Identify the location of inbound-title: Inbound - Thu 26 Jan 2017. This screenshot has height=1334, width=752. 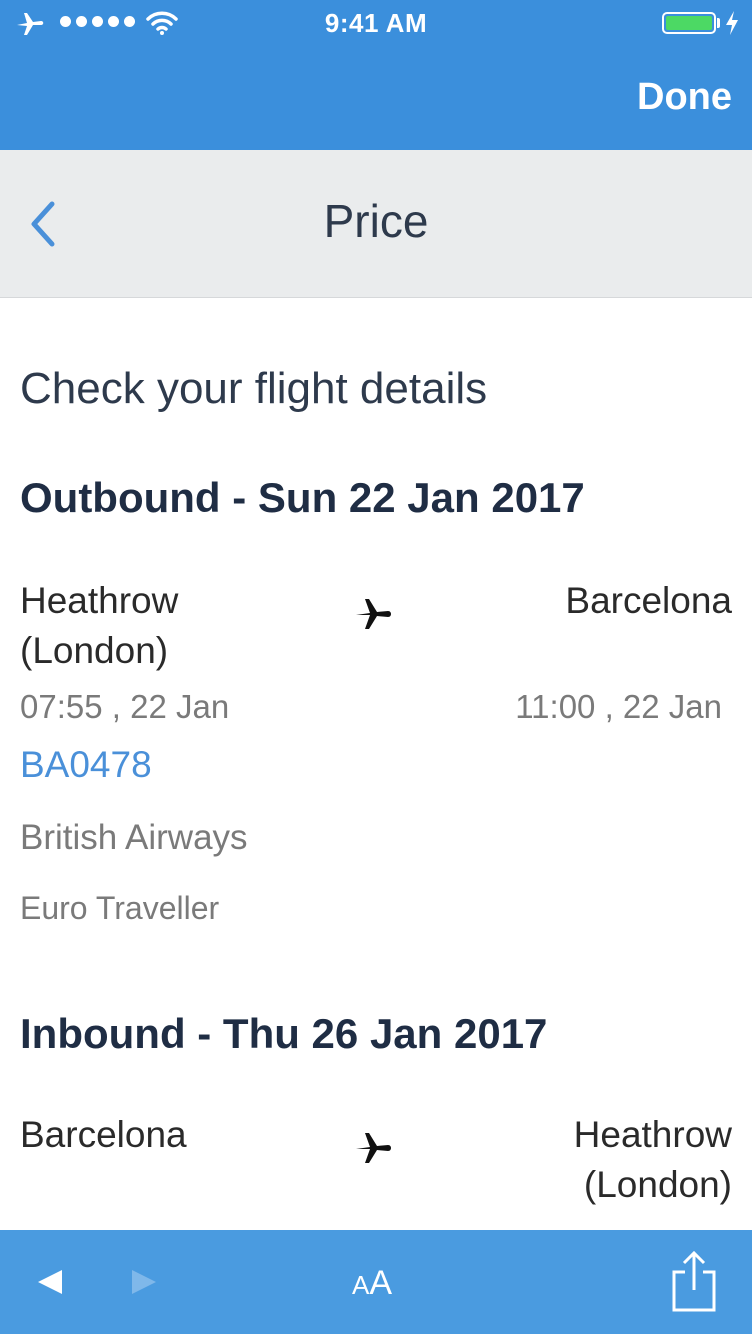
(284, 1033).